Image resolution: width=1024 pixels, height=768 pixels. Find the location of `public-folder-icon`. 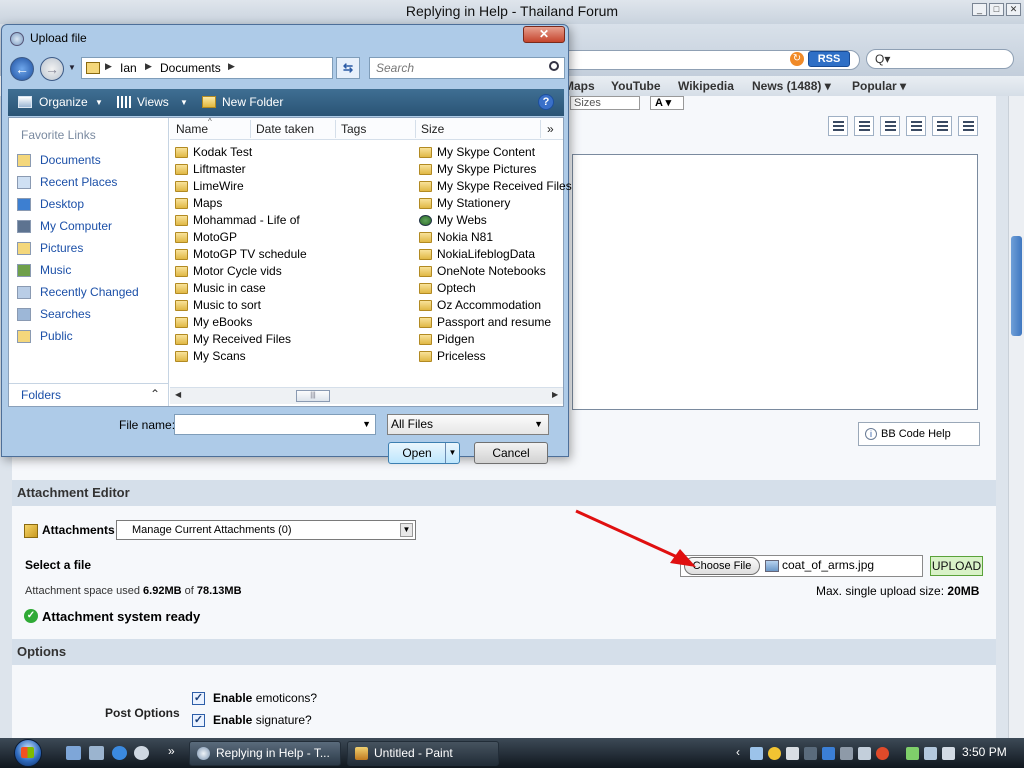

public-folder-icon is located at coordinates (24, 336).